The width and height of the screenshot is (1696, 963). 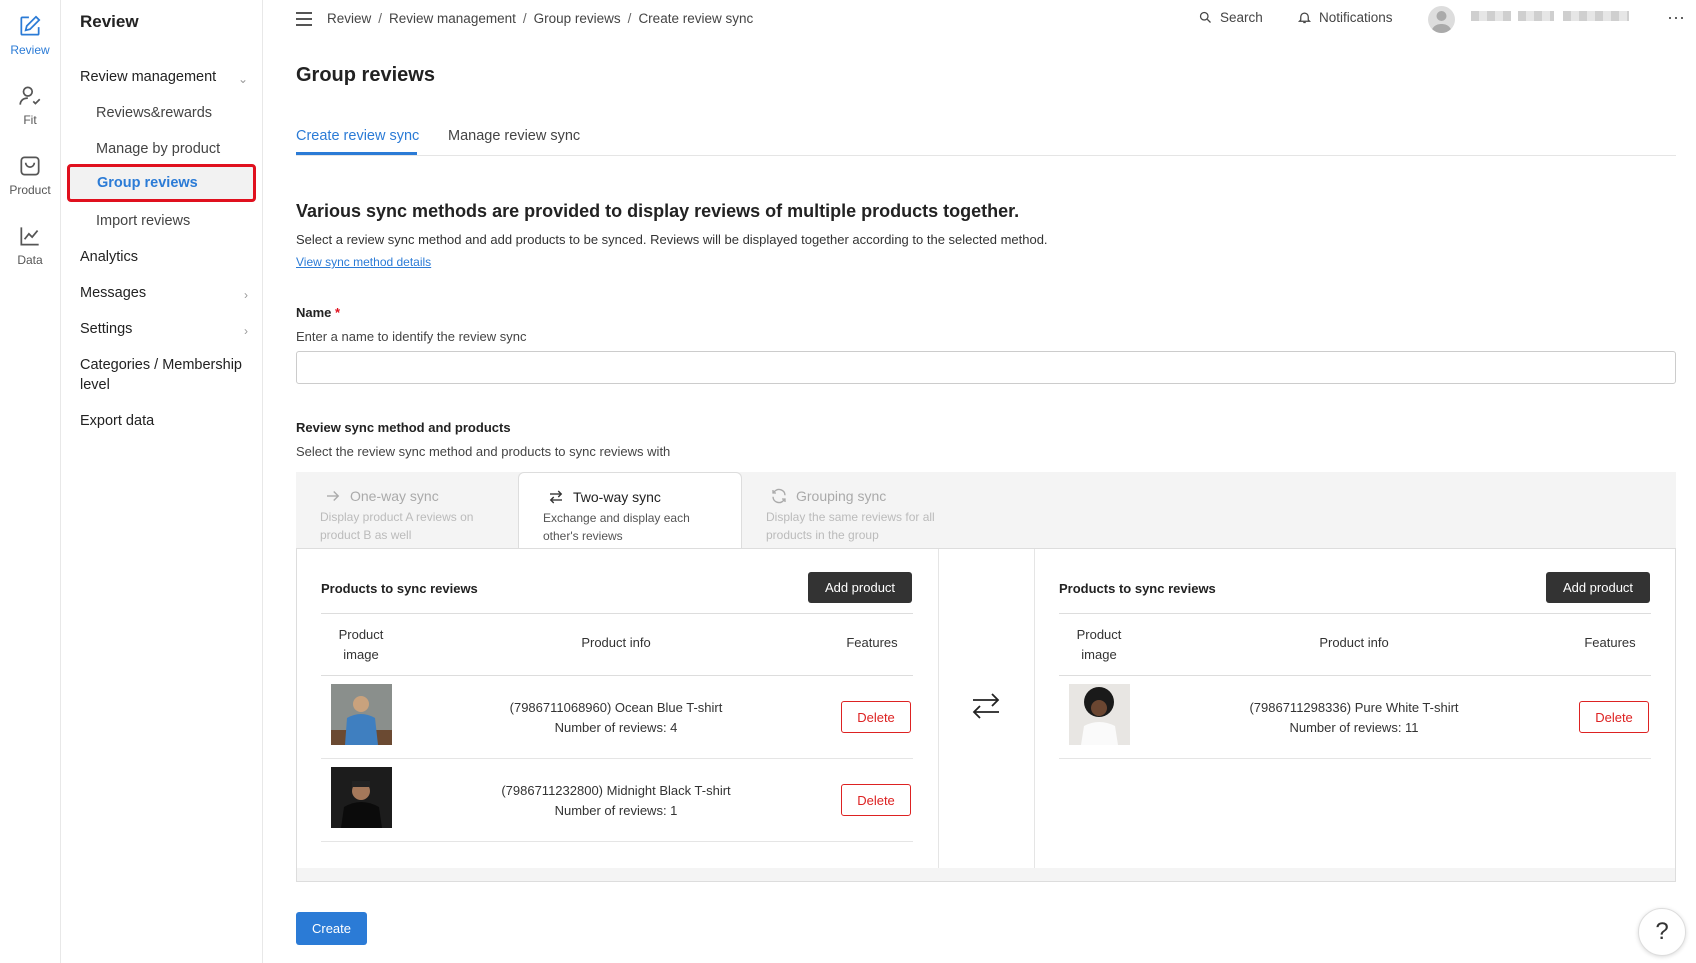 I want to click on create-button: Create, so click(x=331, y=928).